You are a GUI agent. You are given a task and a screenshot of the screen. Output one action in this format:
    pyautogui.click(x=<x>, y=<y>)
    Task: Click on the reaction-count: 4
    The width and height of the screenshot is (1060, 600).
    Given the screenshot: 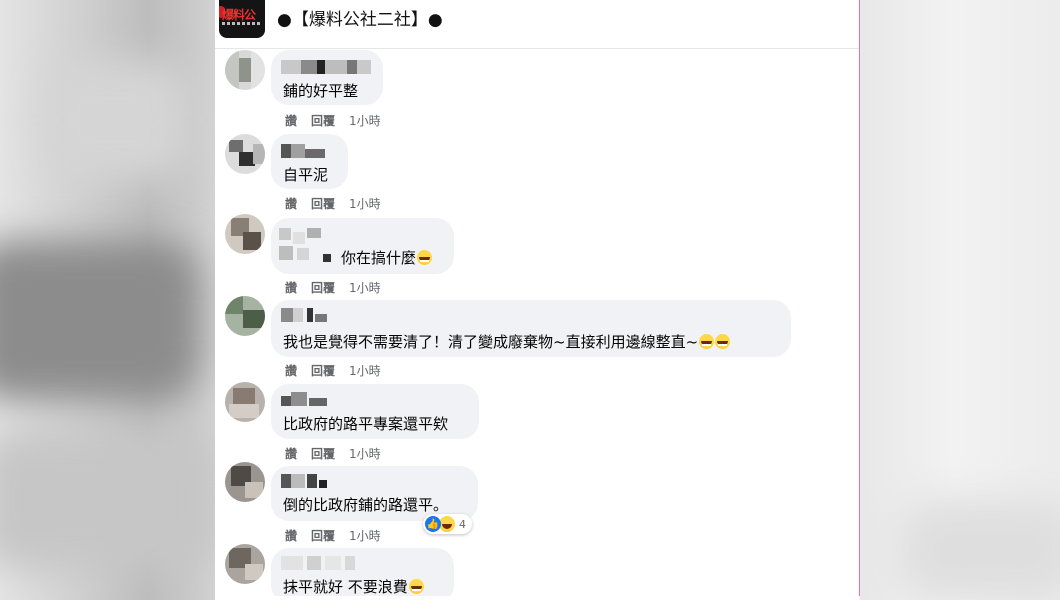 What is the action you would take?
    pyautogui.click(x=462, y=524)
    